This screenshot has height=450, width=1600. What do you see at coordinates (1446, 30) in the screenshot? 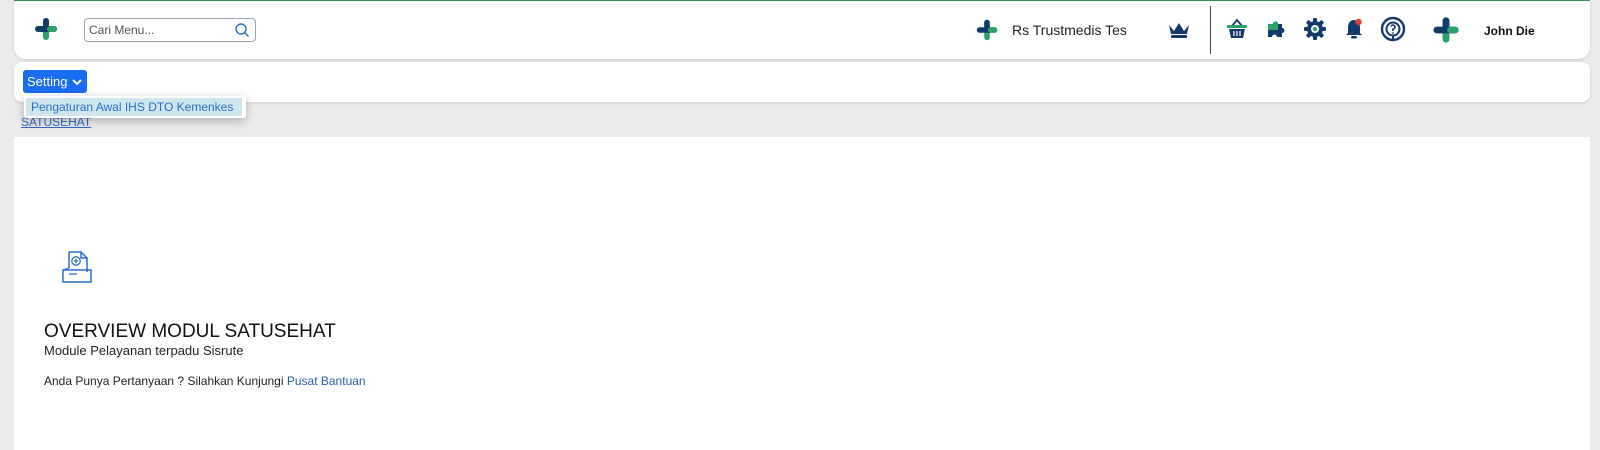
I see `avatar` at bounding box center [1446, 30].